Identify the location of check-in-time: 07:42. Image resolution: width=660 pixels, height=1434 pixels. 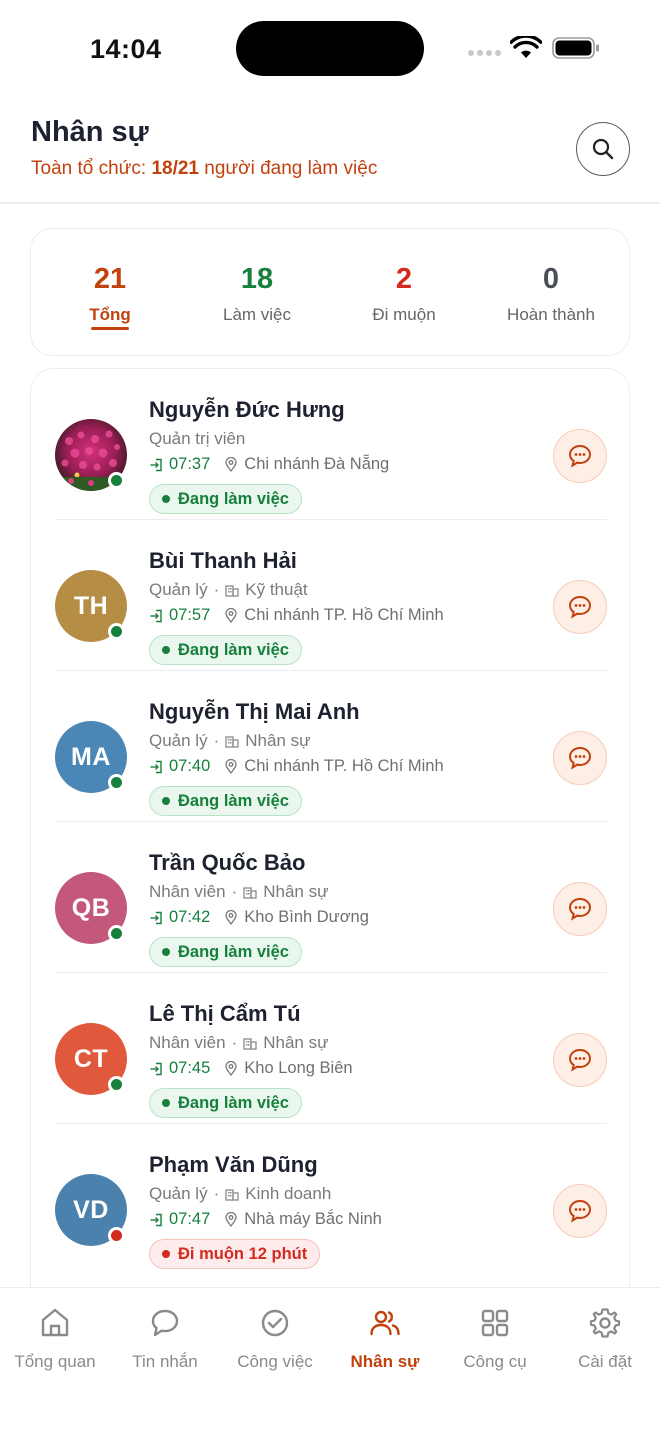
(190, 917).